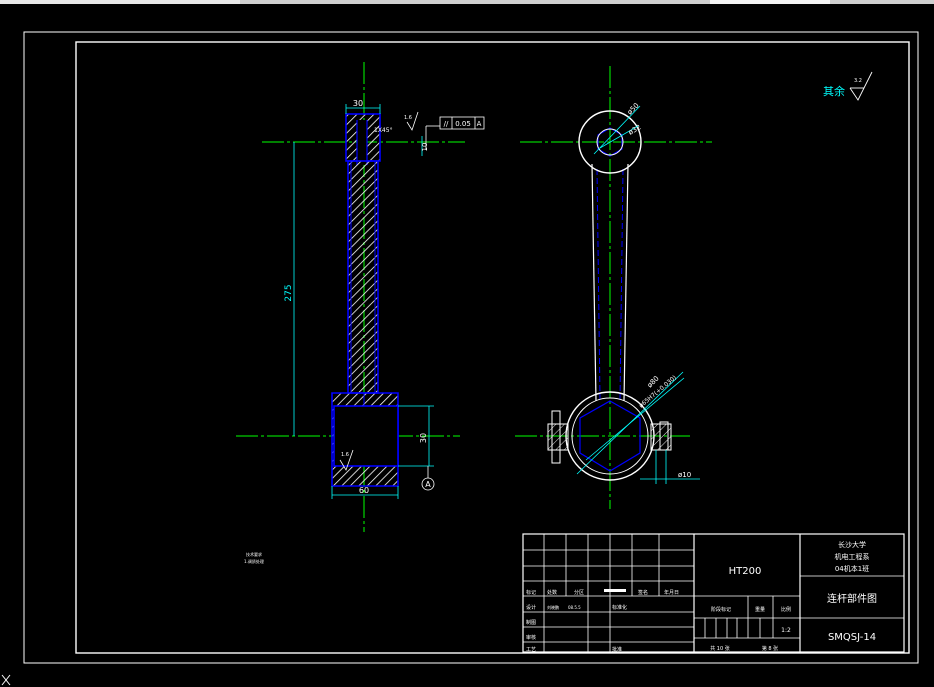  I want to click on sheets-total: 共 10 张, so click(720, 648).